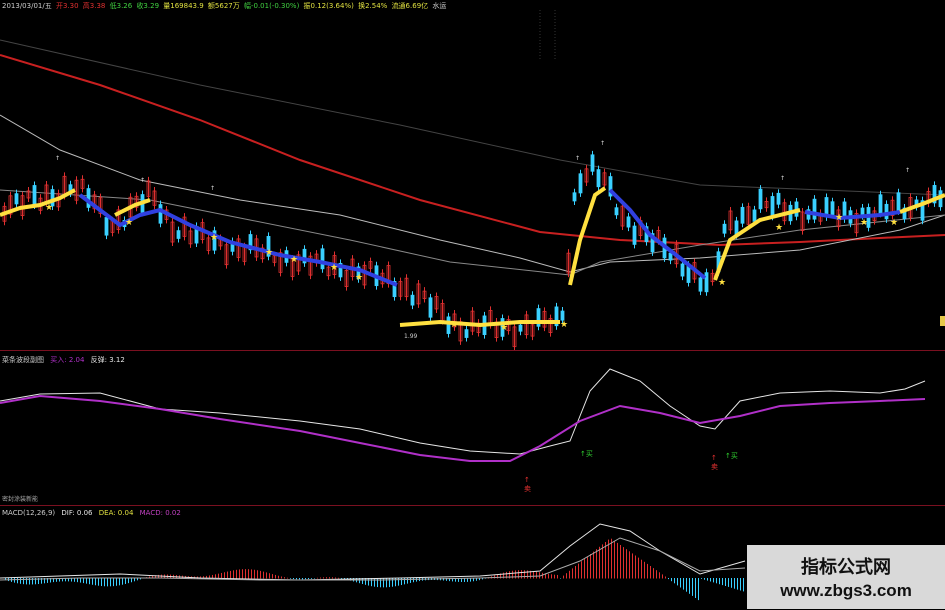 Image resolution: width=945 pixels, height=610 pixels. What do you see at coordinates (373, 6) in the screenshot?
I see `quote-turnover: 换2.54%` at bounding box center [373, 6].